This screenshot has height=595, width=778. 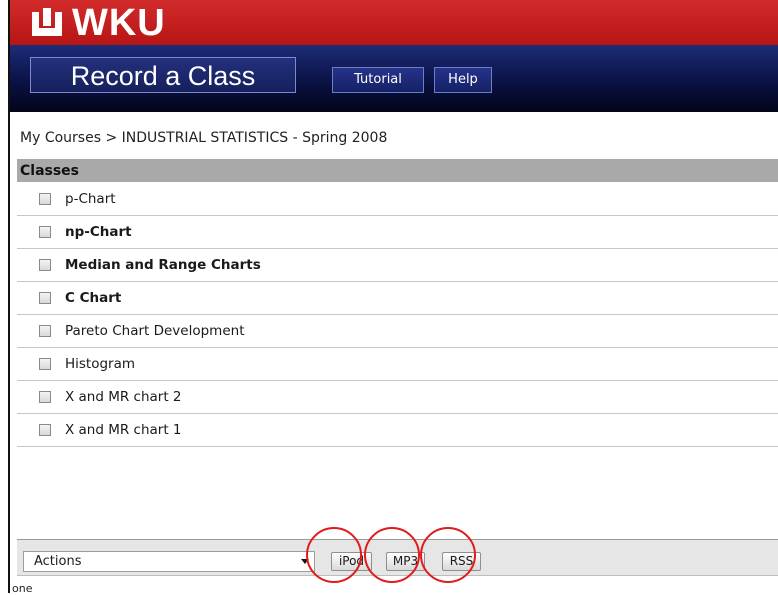 I want to click on brand-bar: WKU, so click(x=394, y=22).